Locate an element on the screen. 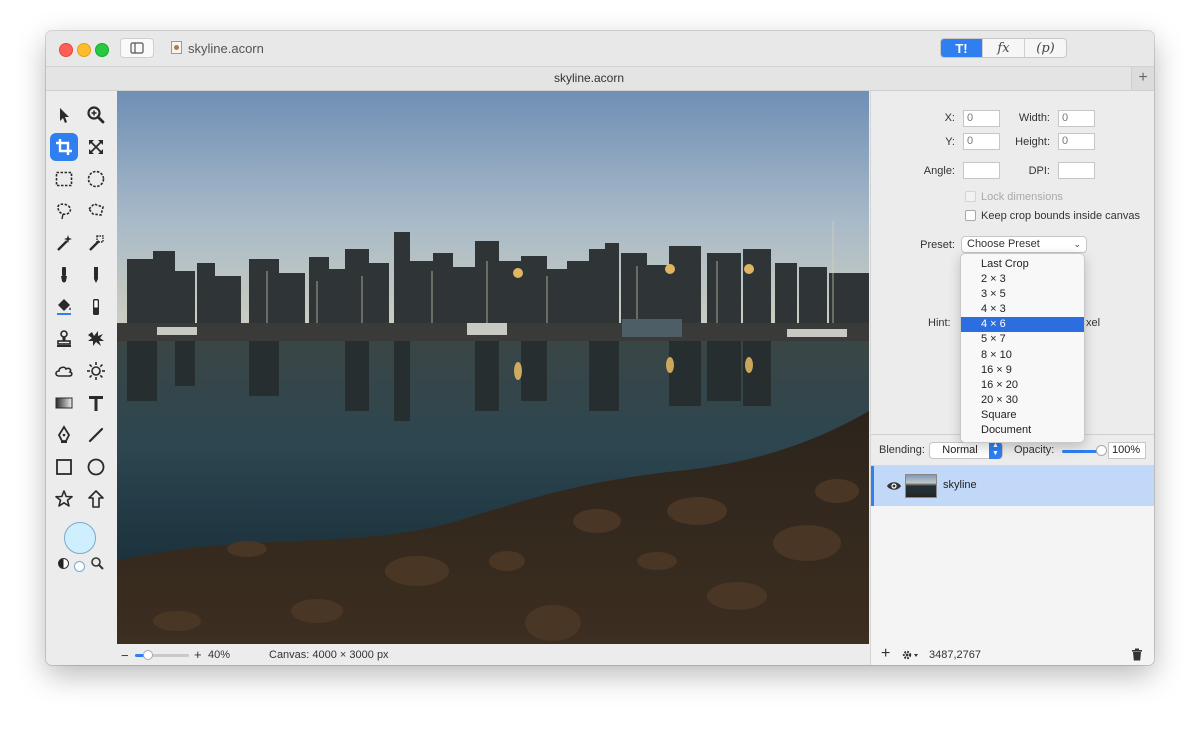  eraser-tool is located at coordinates (96, 307).